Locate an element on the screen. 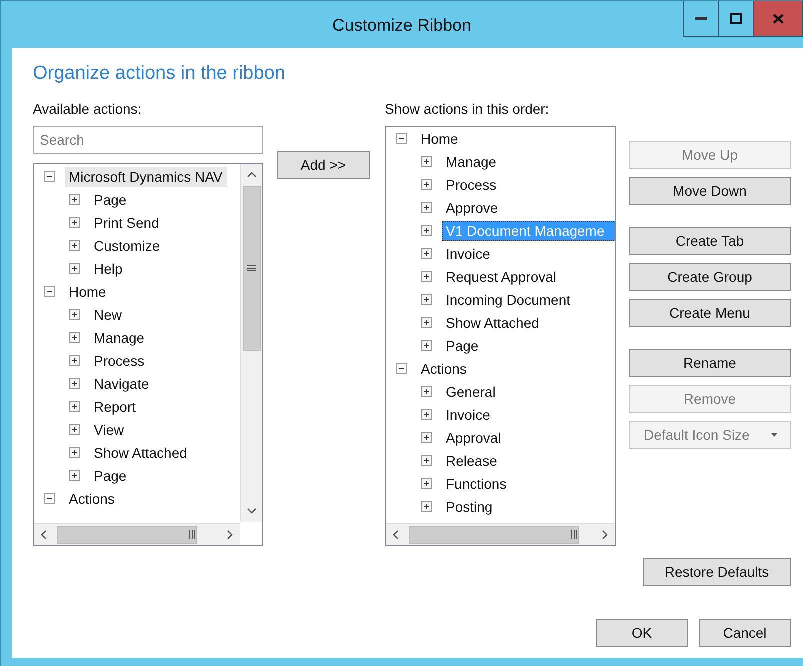 The height and width of the screenshot is (666, 803). tree-item: View is located at coordinates (109, 430).